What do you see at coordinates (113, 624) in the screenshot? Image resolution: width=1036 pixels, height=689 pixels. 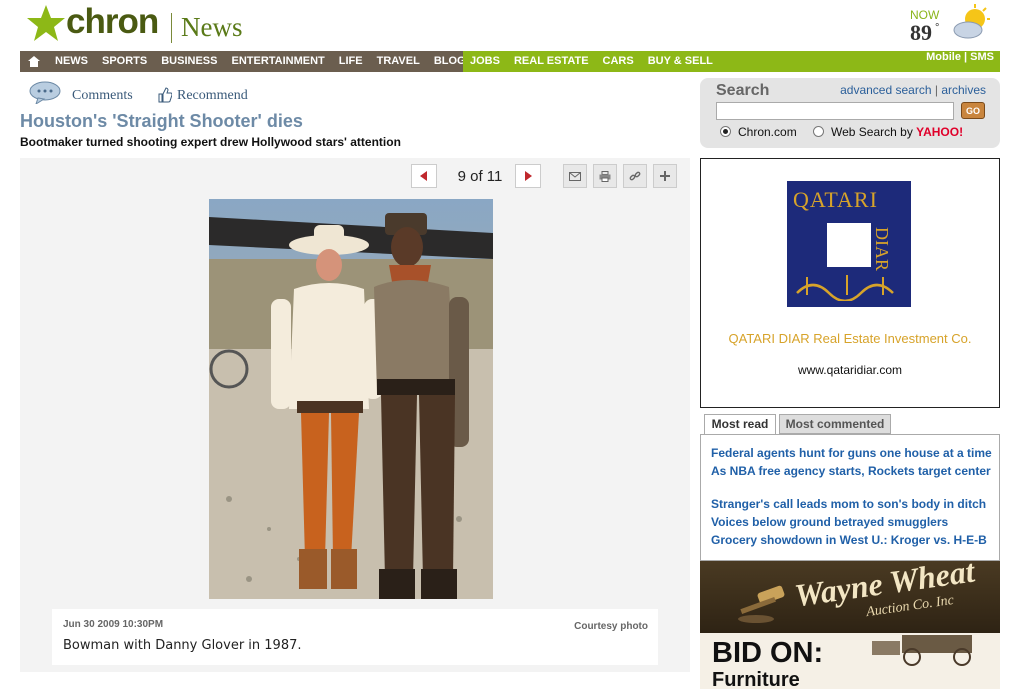 I see `caption-date: Jun 30 2009 10:30PM` at bounding box center [113, 624].